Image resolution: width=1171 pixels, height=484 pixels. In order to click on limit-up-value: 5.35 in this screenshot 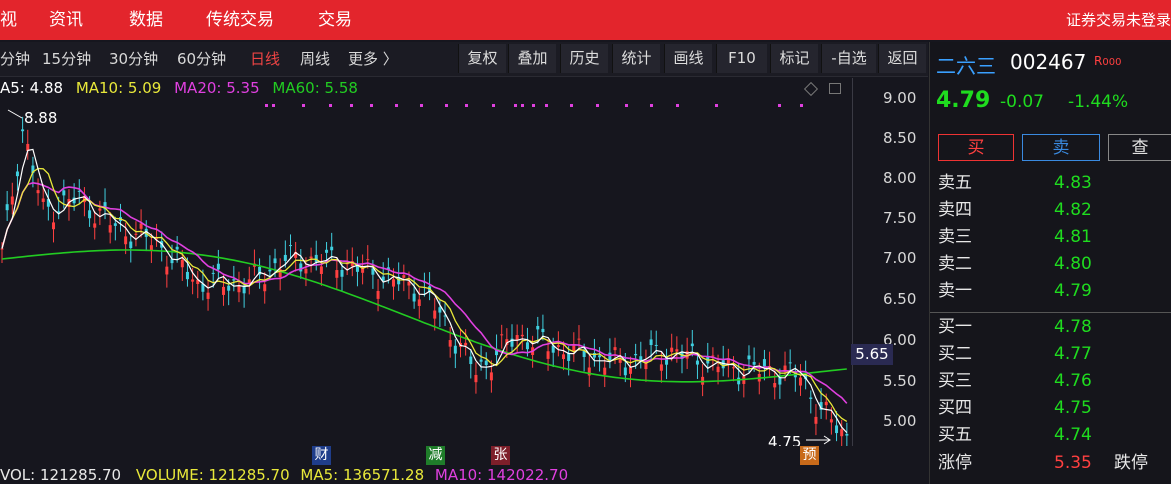, I will do `click(1073, 463)`.